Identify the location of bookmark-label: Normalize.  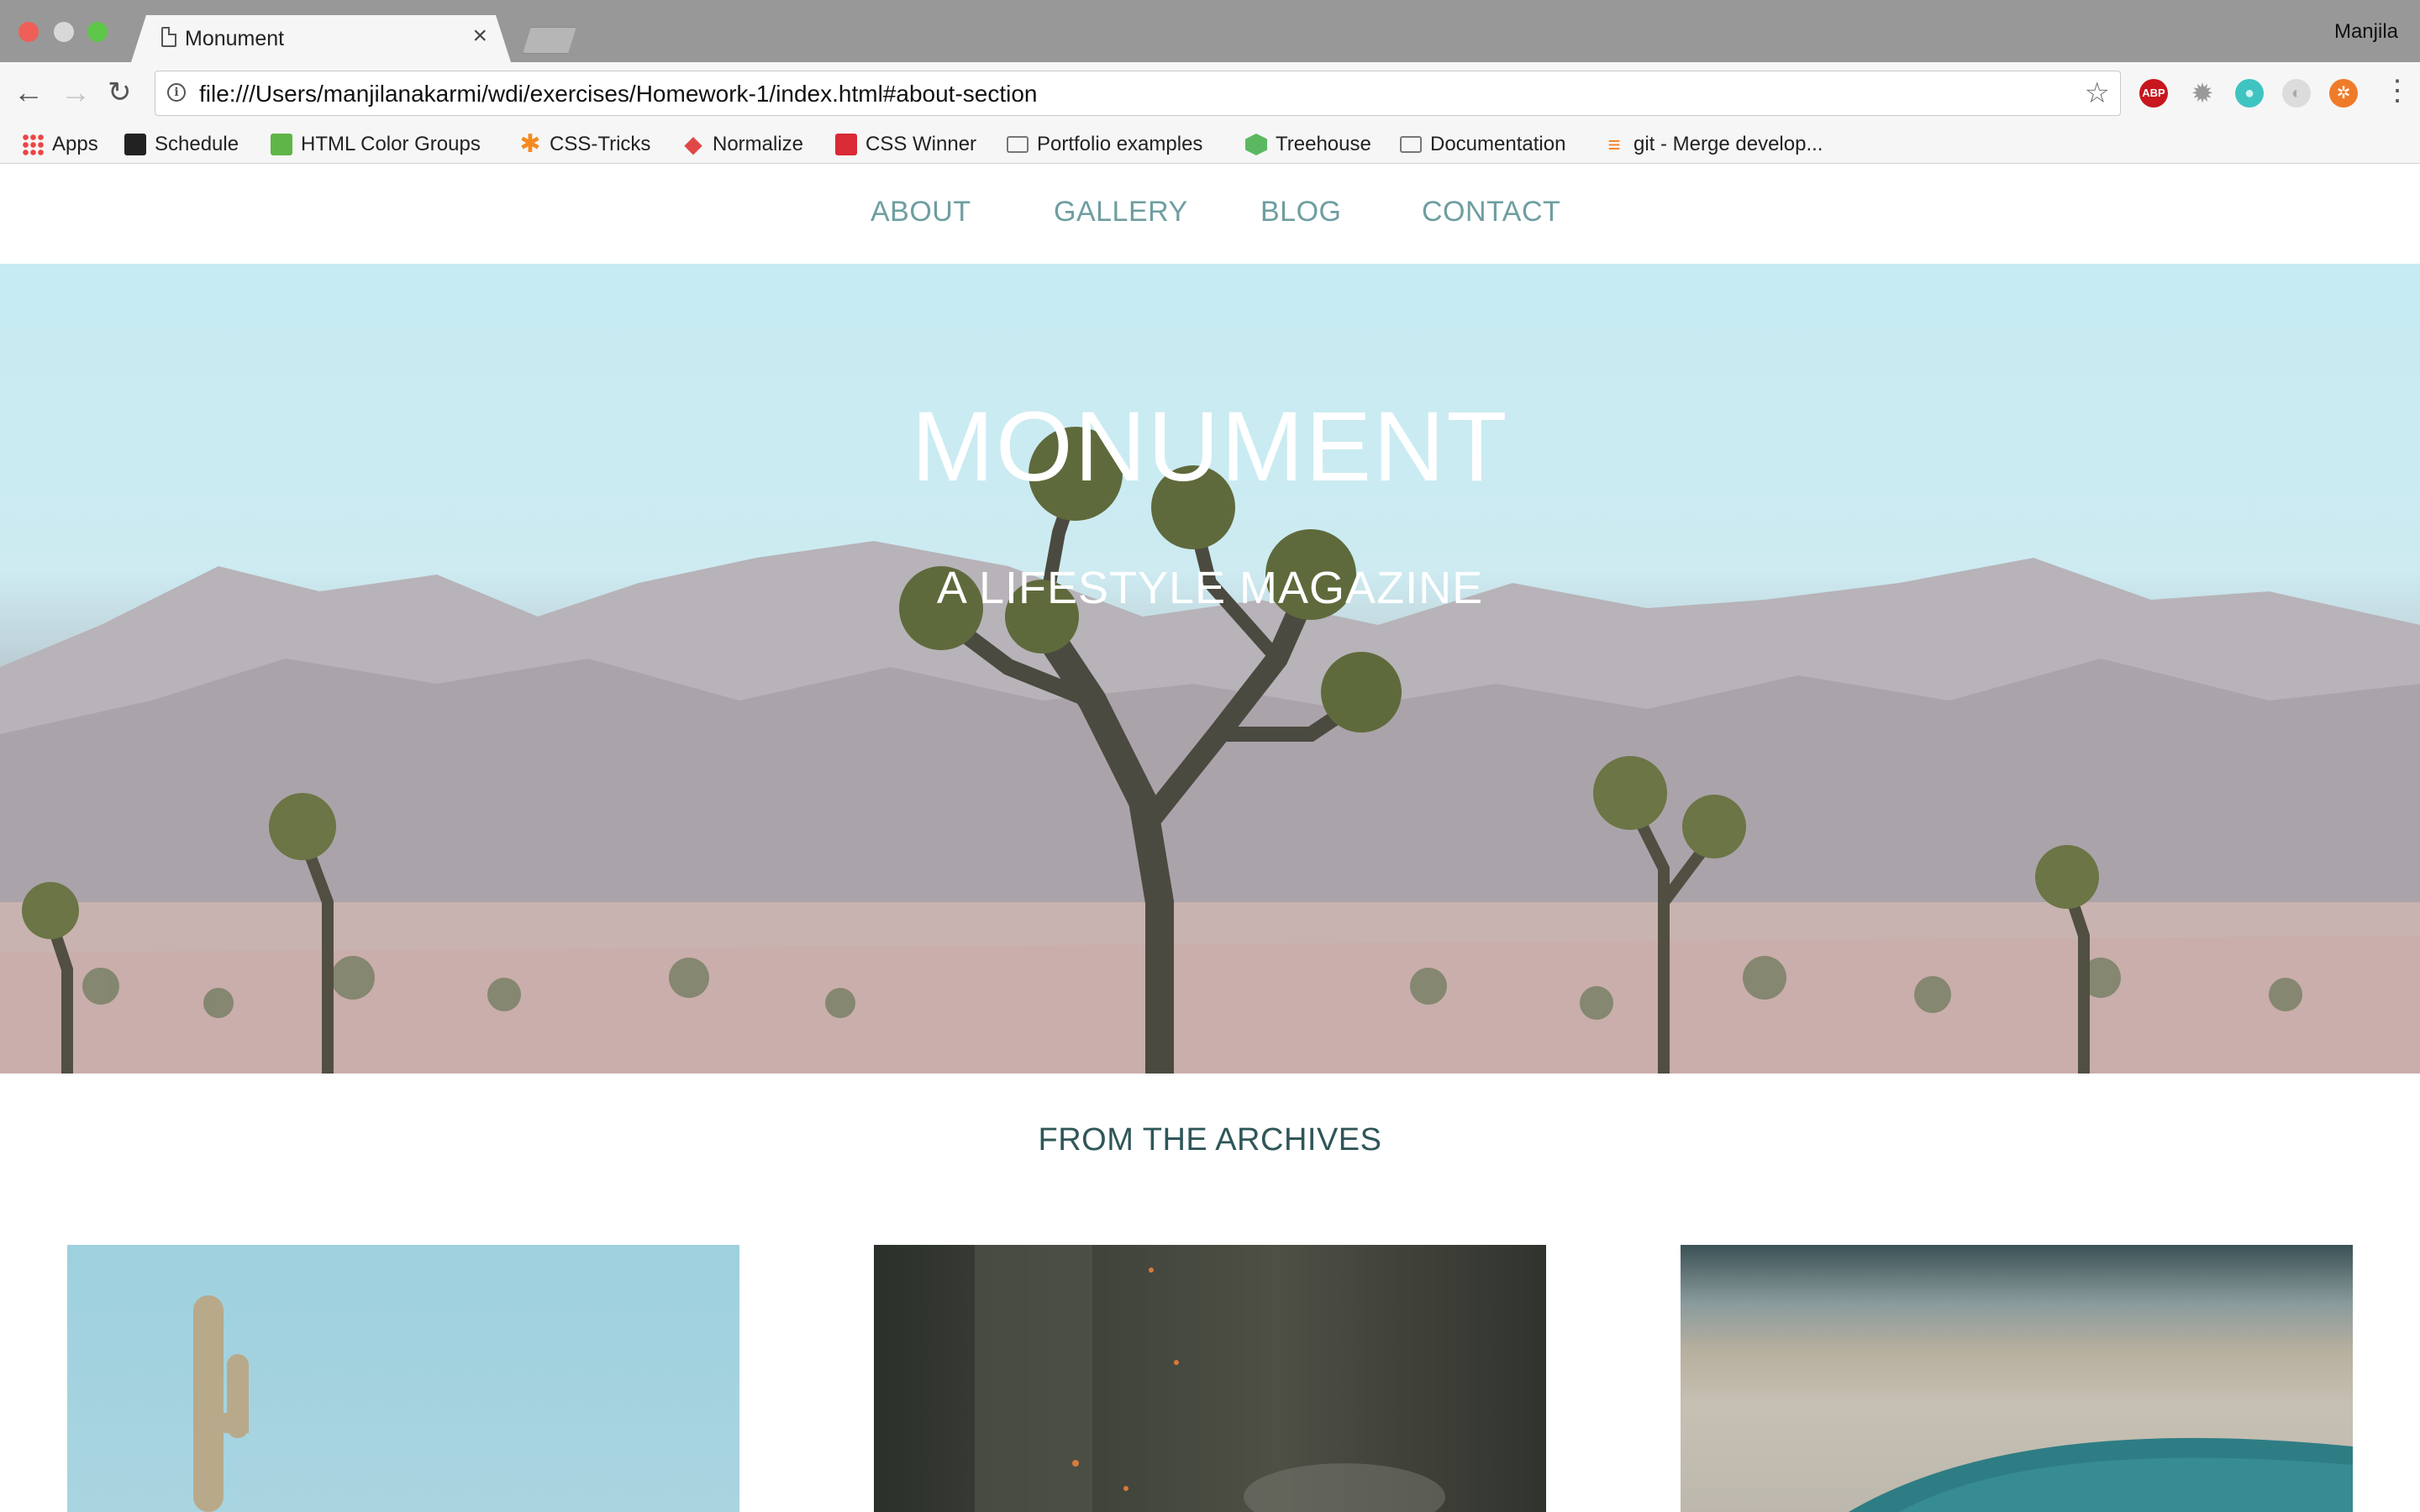
(758, 144).